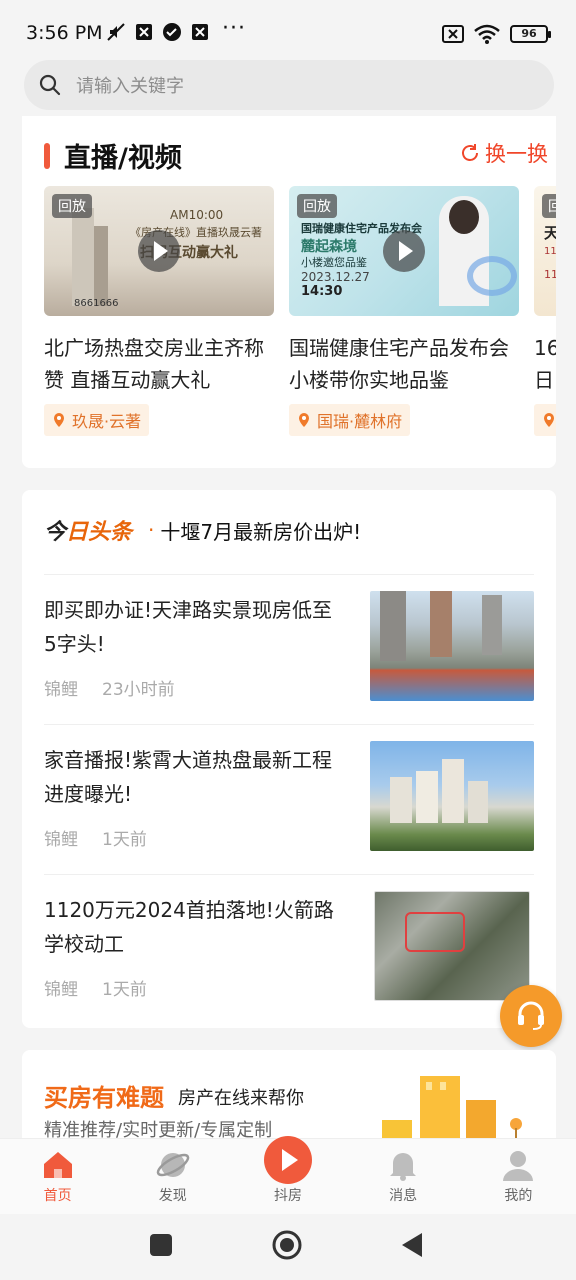  I want to click on section-accent-bar, so click(47, 155).